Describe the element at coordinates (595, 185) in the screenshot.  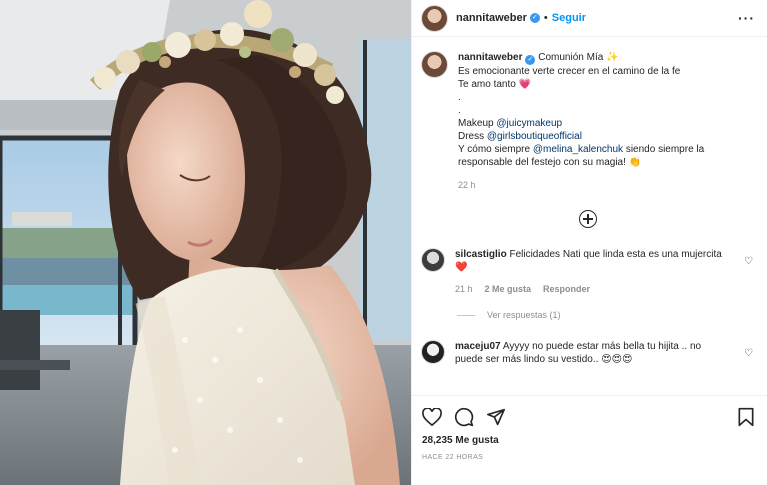
I see `caption-timestamp: 22 h` at that location.